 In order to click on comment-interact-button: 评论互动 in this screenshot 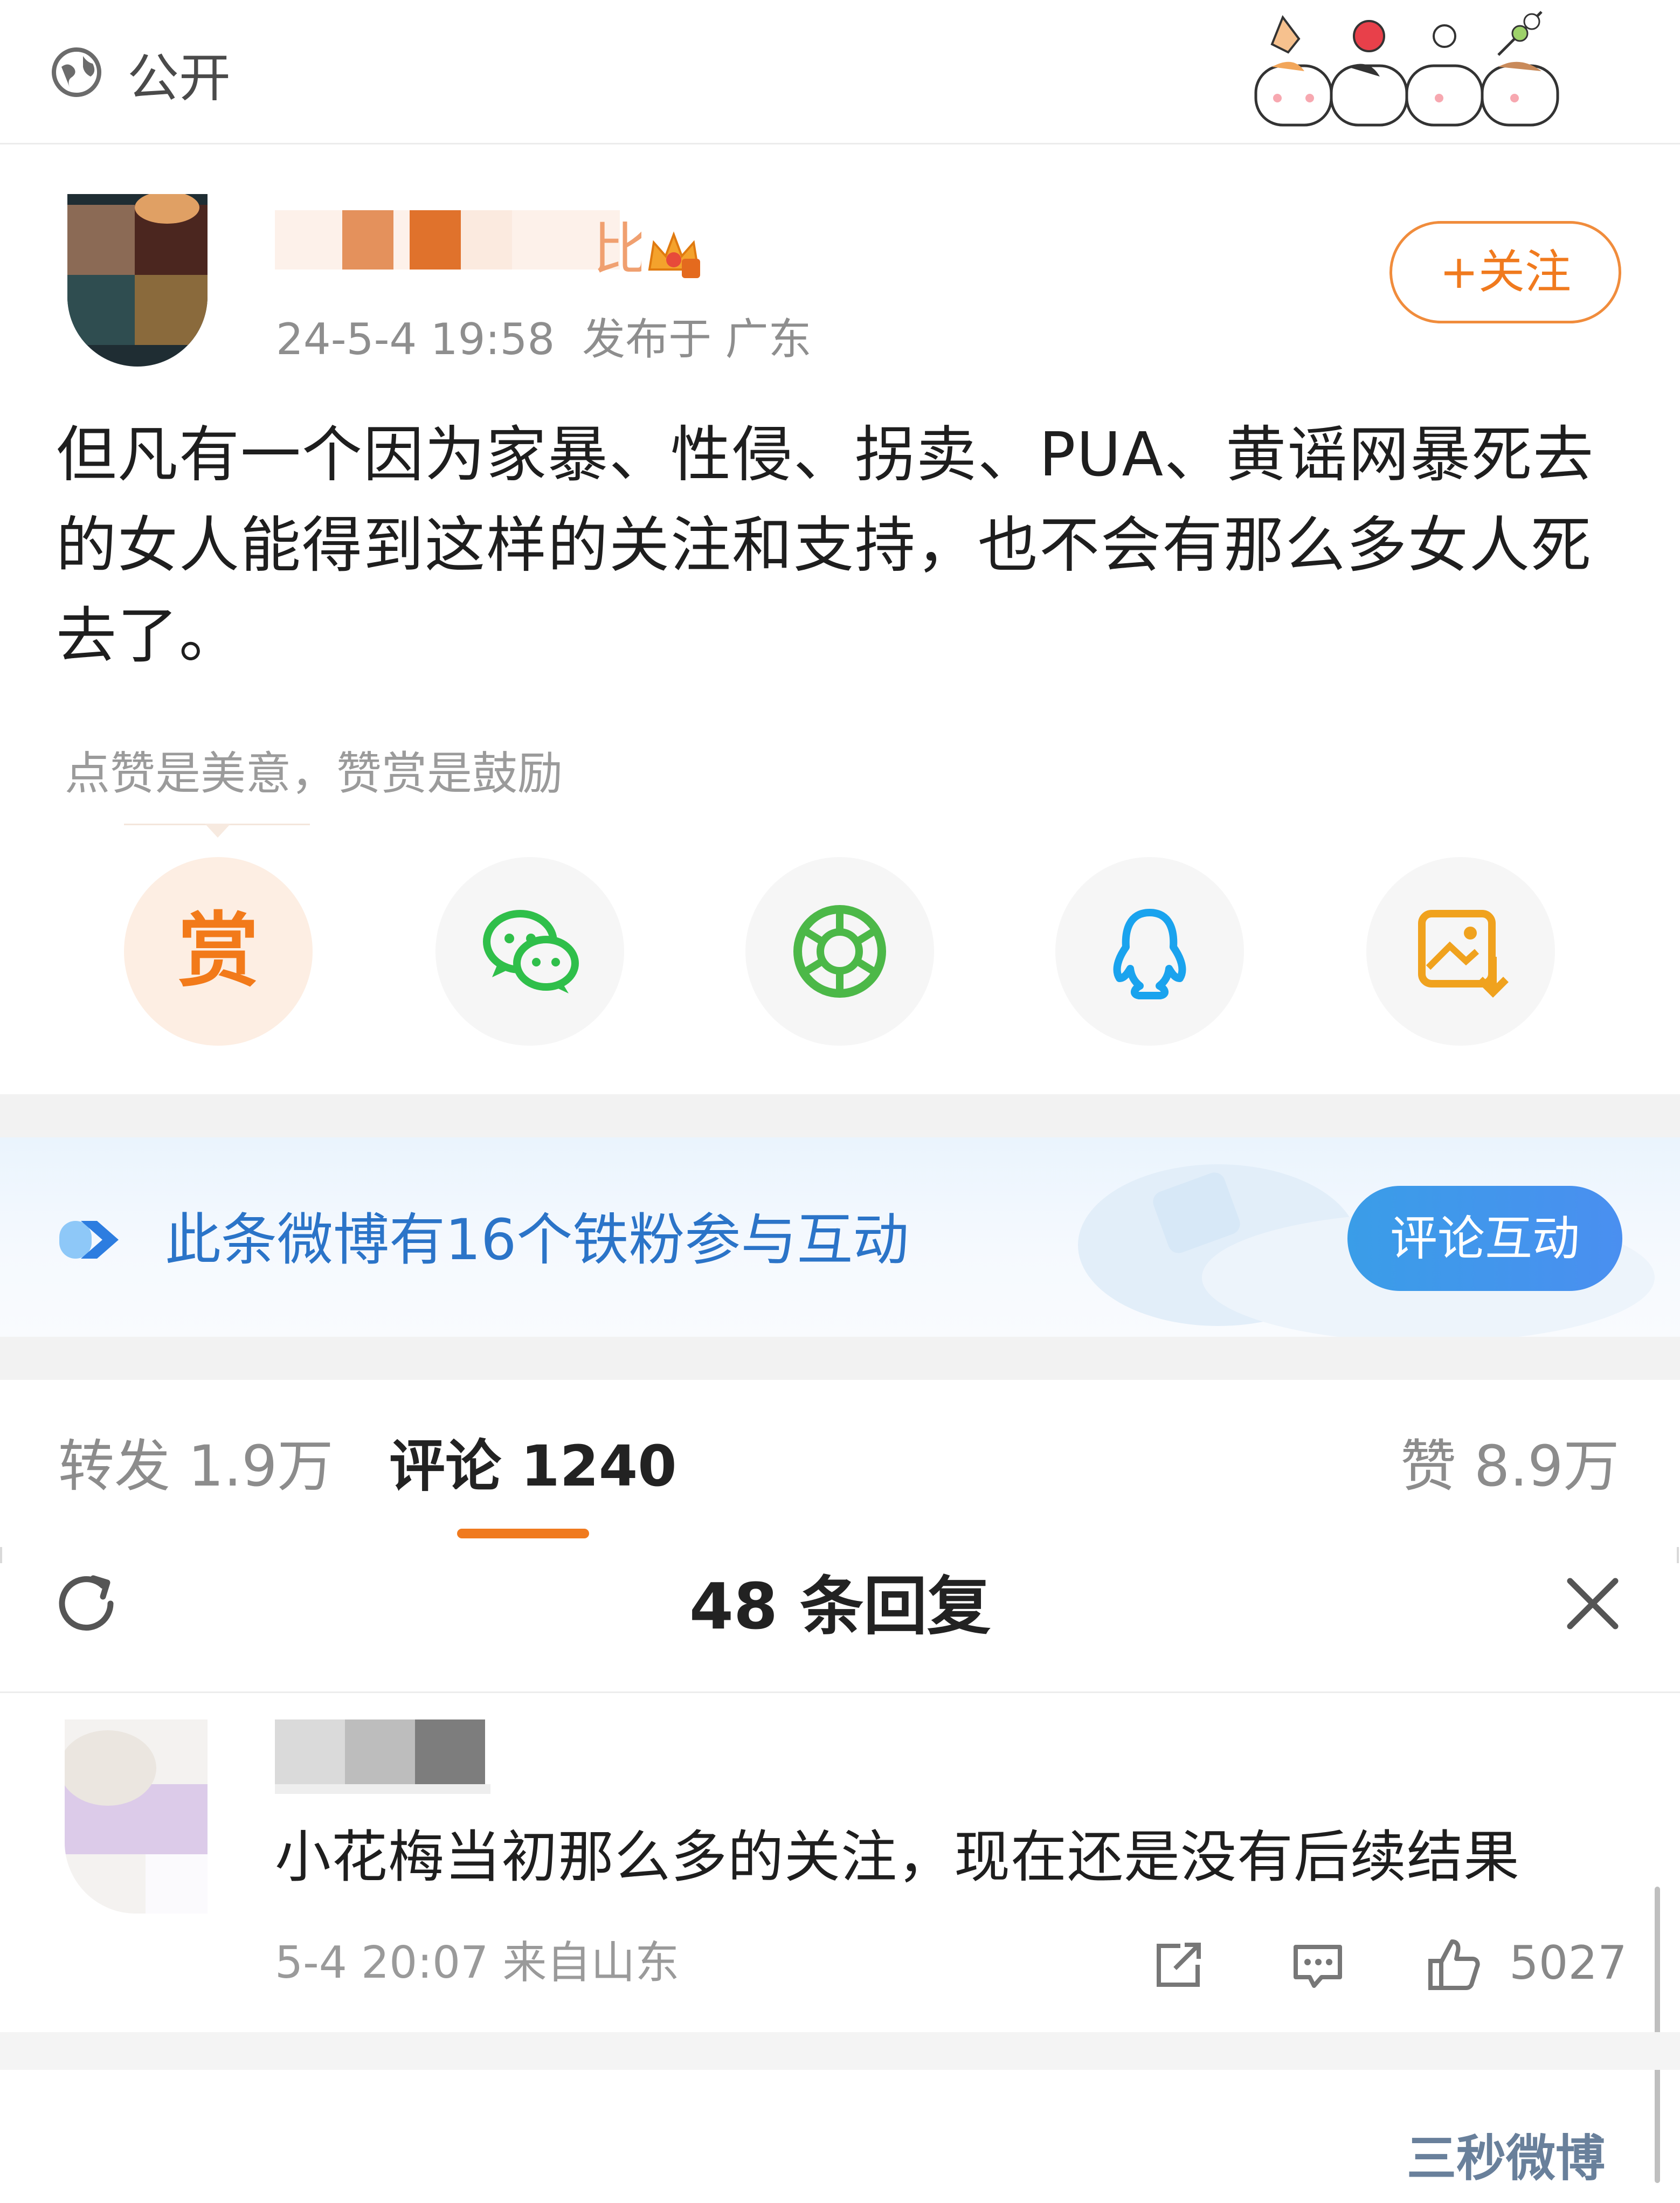, I will do `click(1484, 1238)`.